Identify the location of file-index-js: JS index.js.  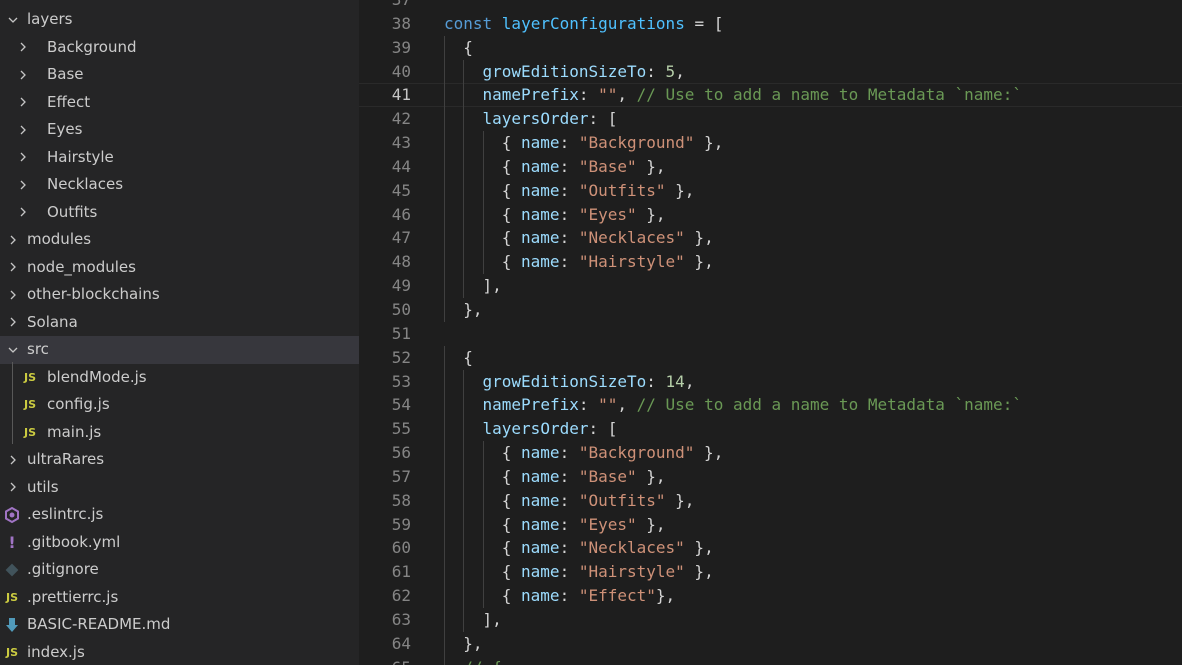
(179, 652).